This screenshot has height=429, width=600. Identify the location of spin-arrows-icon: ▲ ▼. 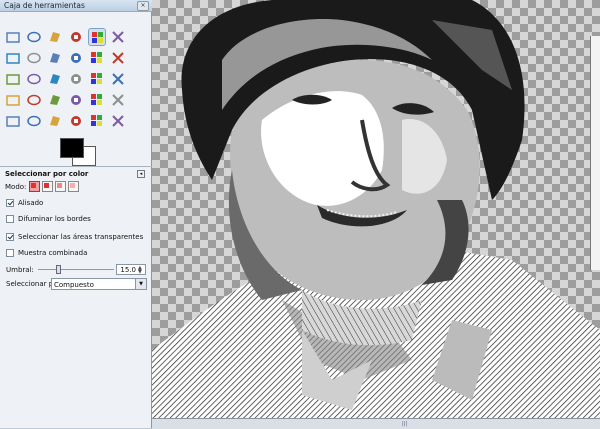
(141, 270).